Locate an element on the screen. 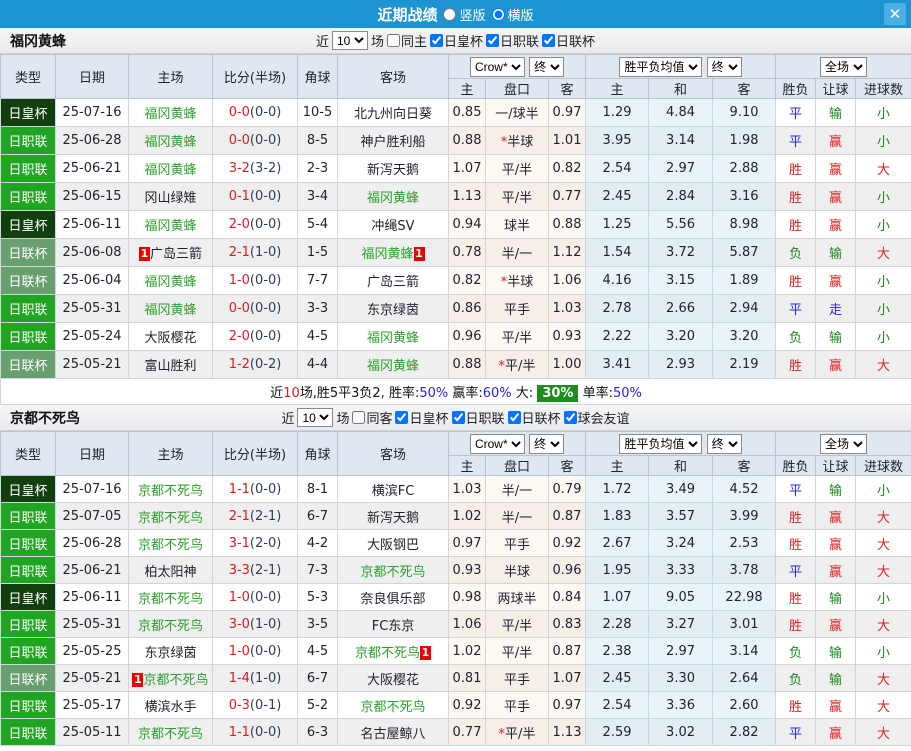  avg-home-odds: 1.29 is located at coordinates (617, 112).